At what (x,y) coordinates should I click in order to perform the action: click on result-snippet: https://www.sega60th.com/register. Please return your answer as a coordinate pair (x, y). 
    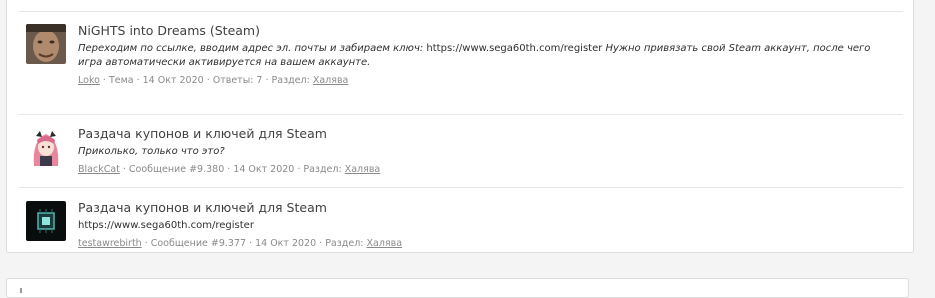
    Looking at the image, I should click on (487, 226).